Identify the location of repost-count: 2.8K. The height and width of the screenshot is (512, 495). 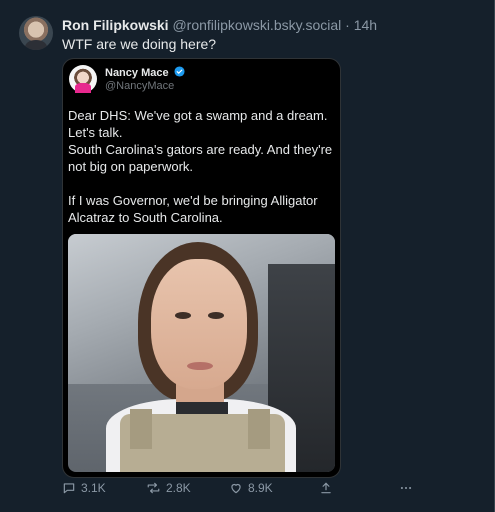
(178, 488).